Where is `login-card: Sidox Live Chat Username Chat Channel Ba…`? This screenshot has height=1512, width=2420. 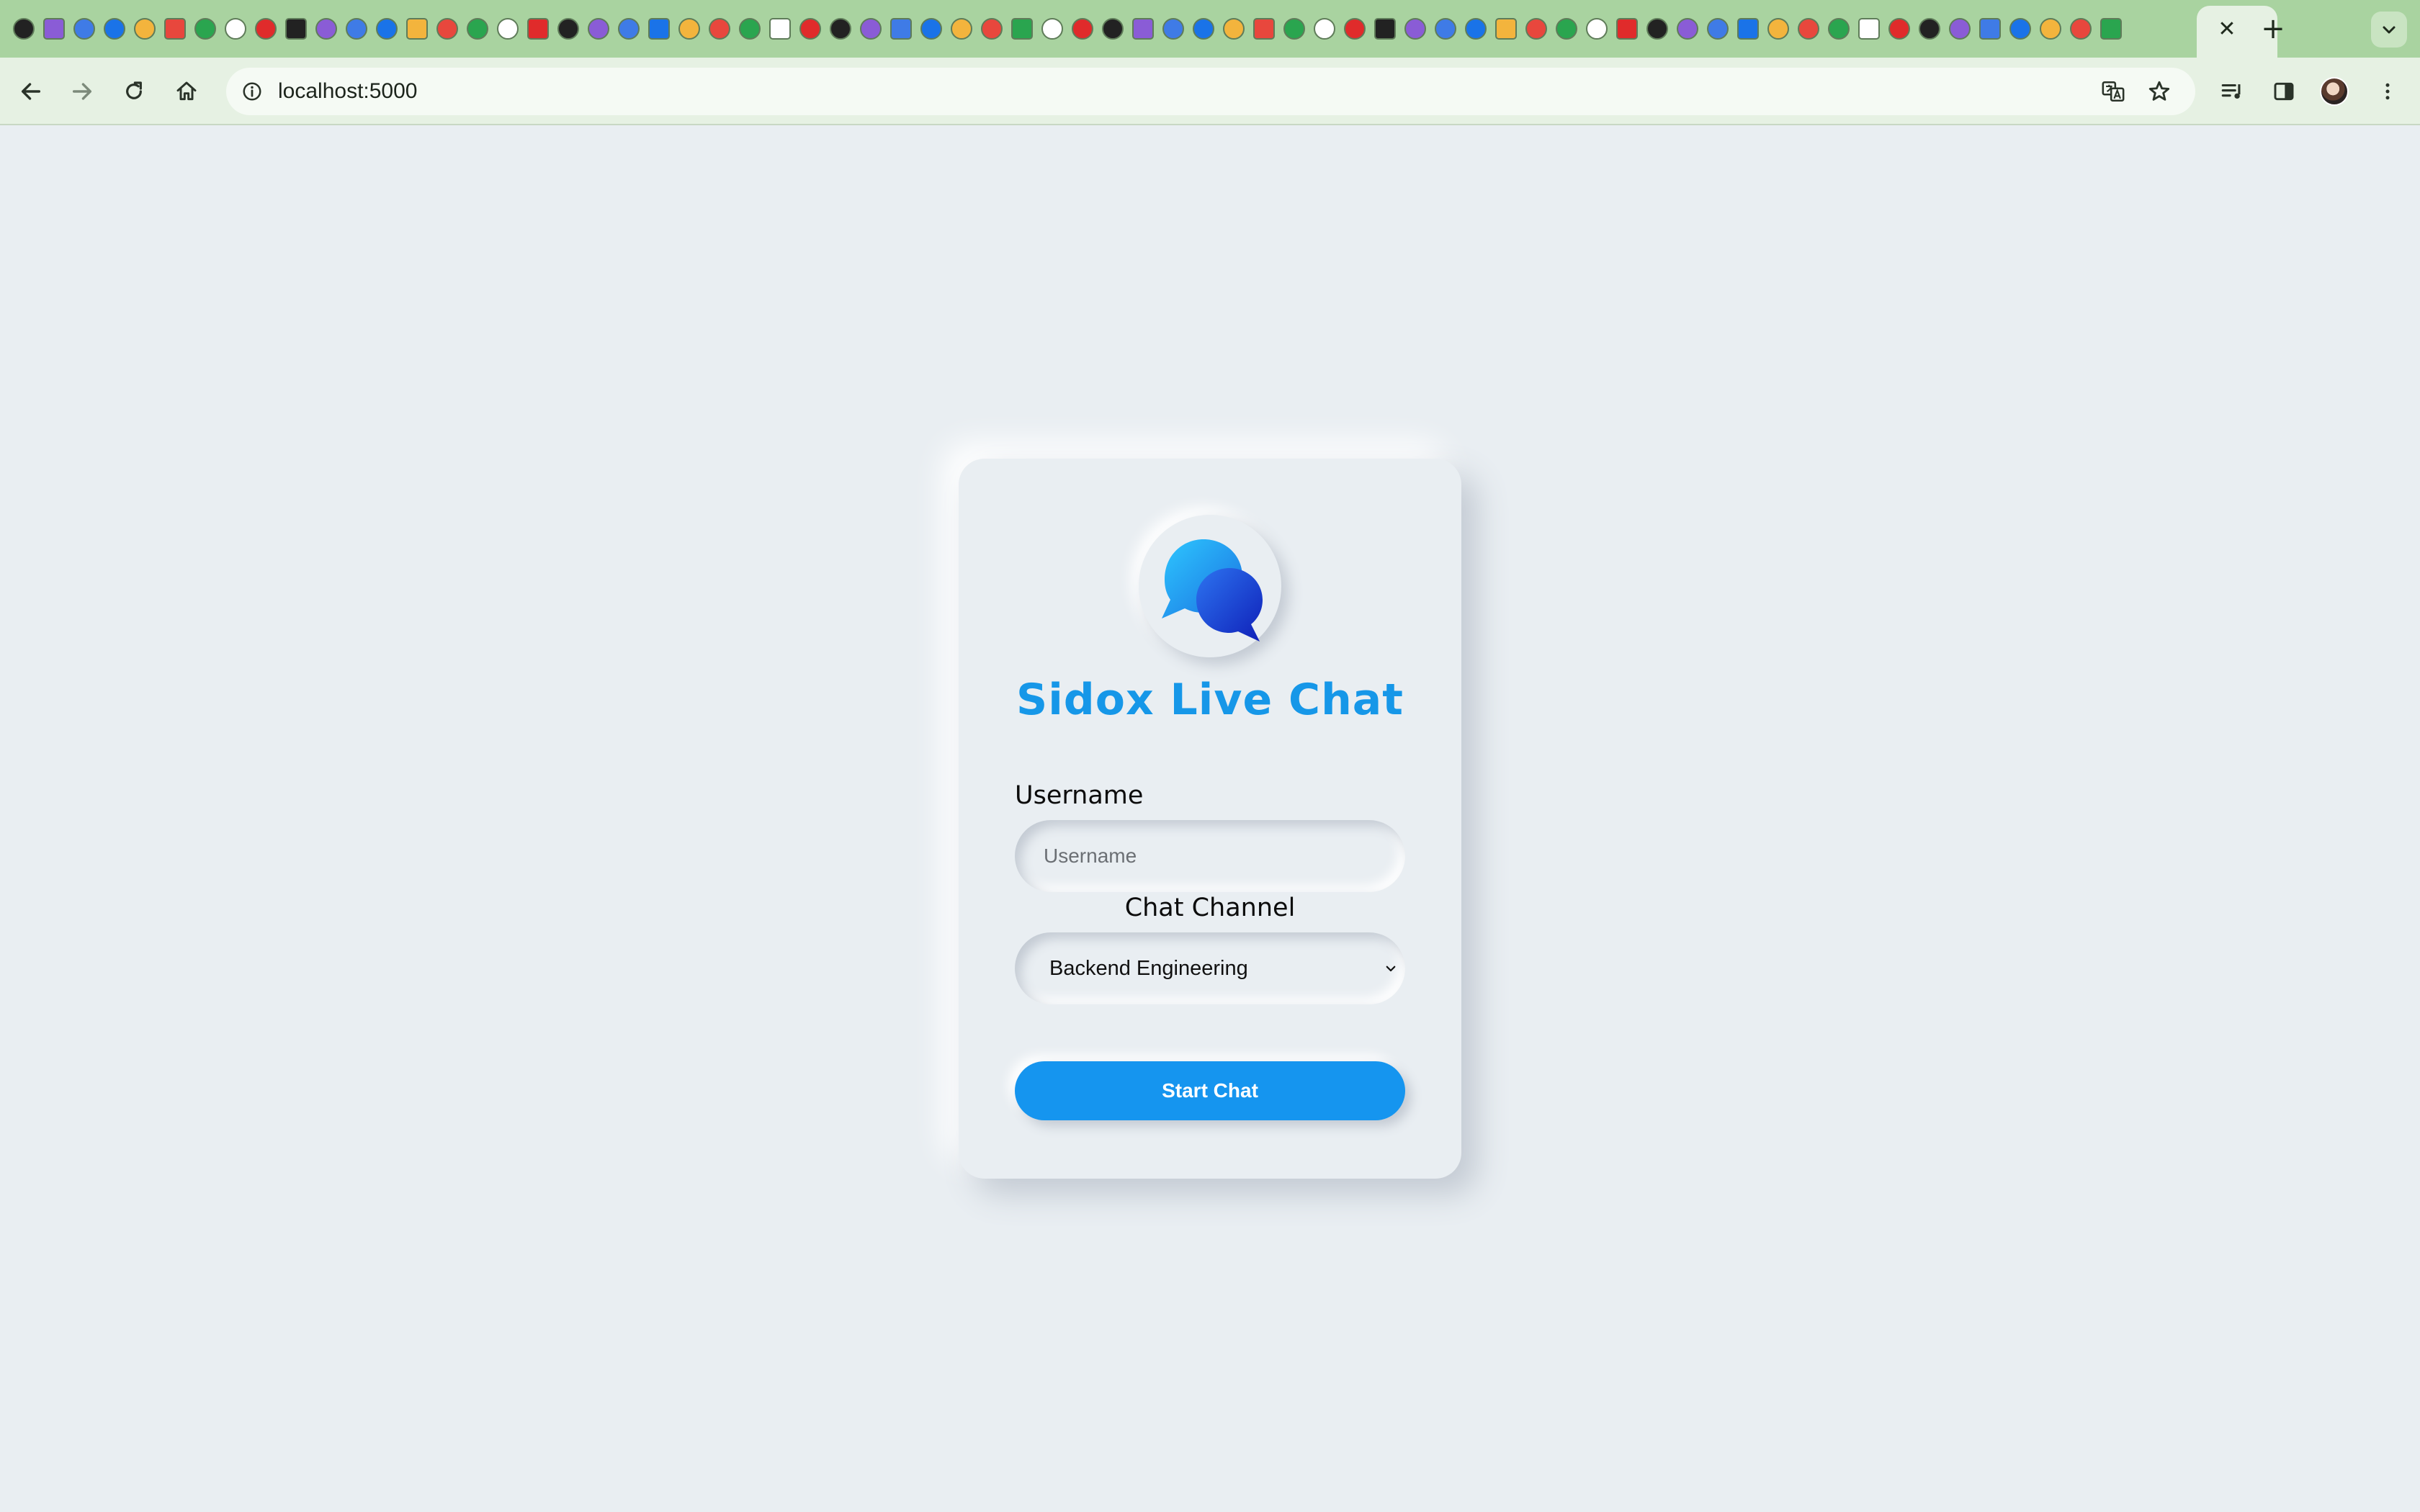 login-card: Sidox Live Chat Username Chat Channel Ba… is located at coordinates (1210, 819).